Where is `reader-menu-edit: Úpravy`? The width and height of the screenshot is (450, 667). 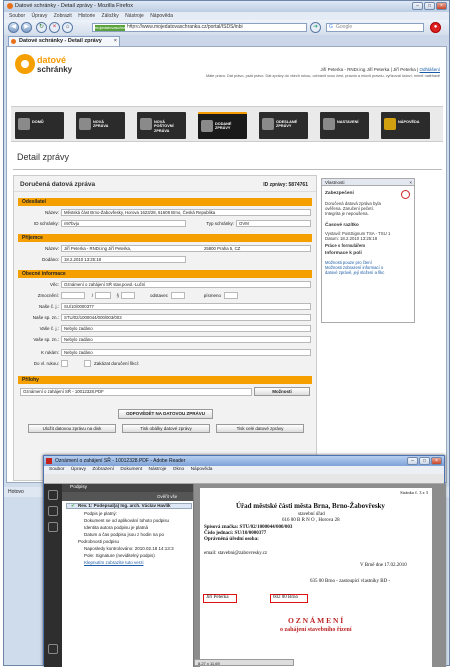
reader-menu-edit: Úpravy is located at coordinates (78, 469).